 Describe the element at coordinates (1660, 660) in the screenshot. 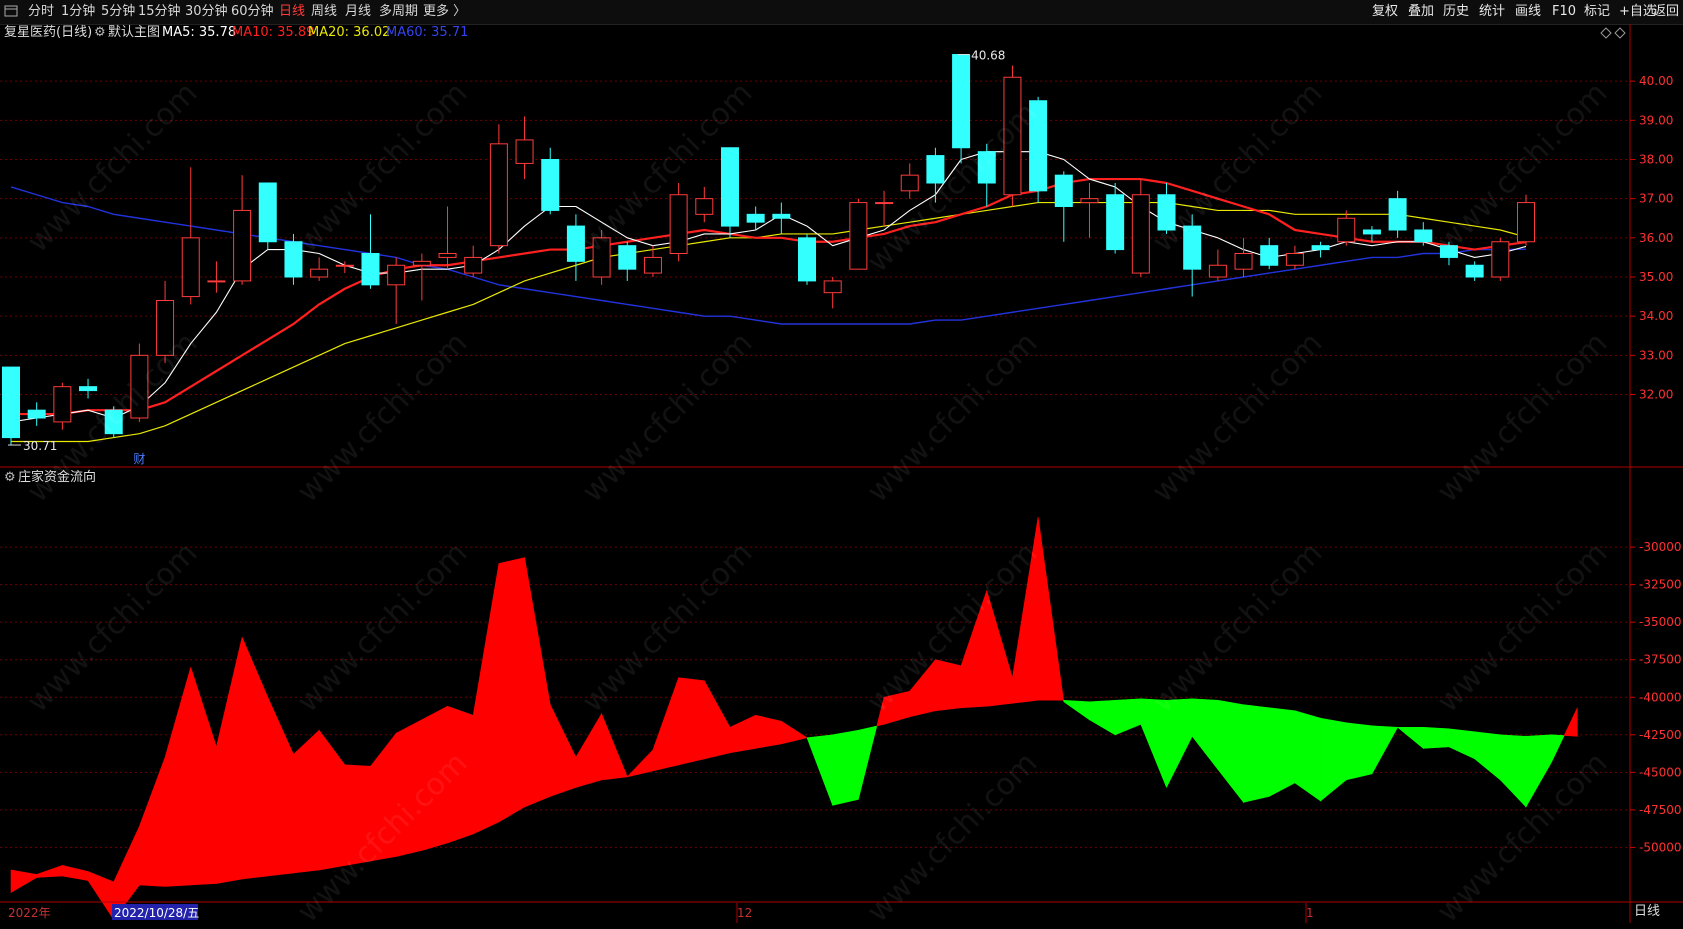

I see `flow-tick-label: -37500` at that location.